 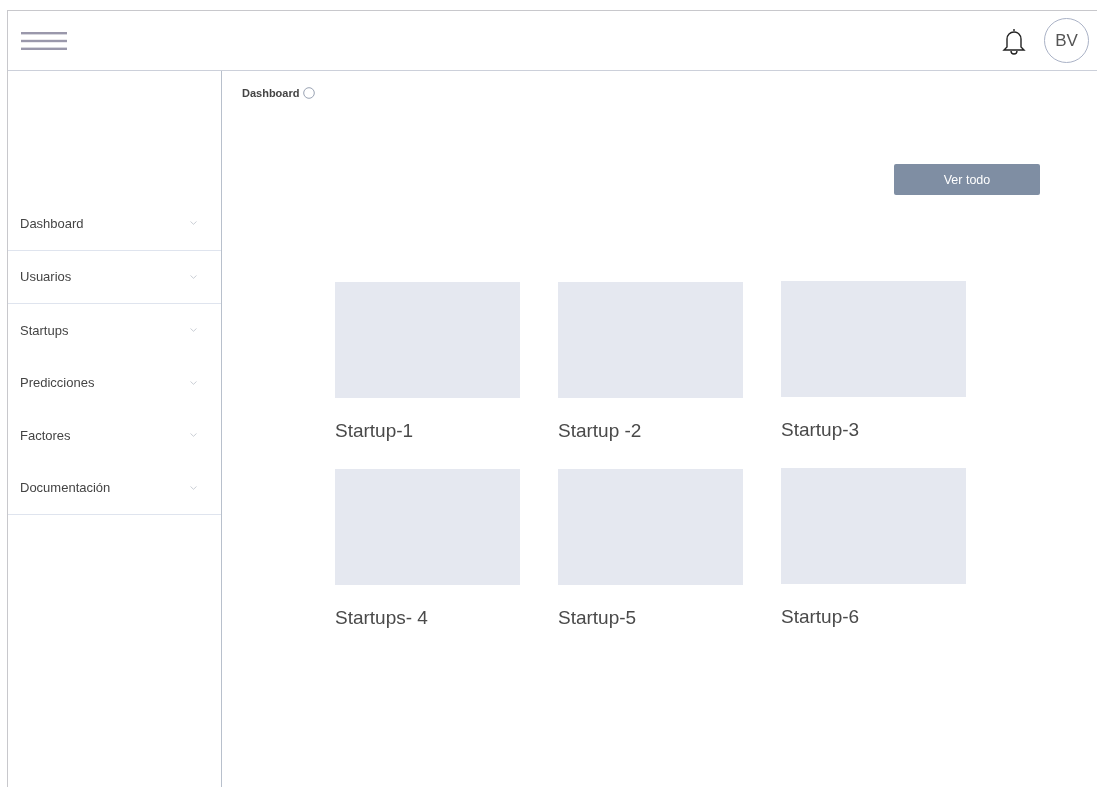 I want to click on sidebar-item: Dashboard, so click(x=114, y=223).